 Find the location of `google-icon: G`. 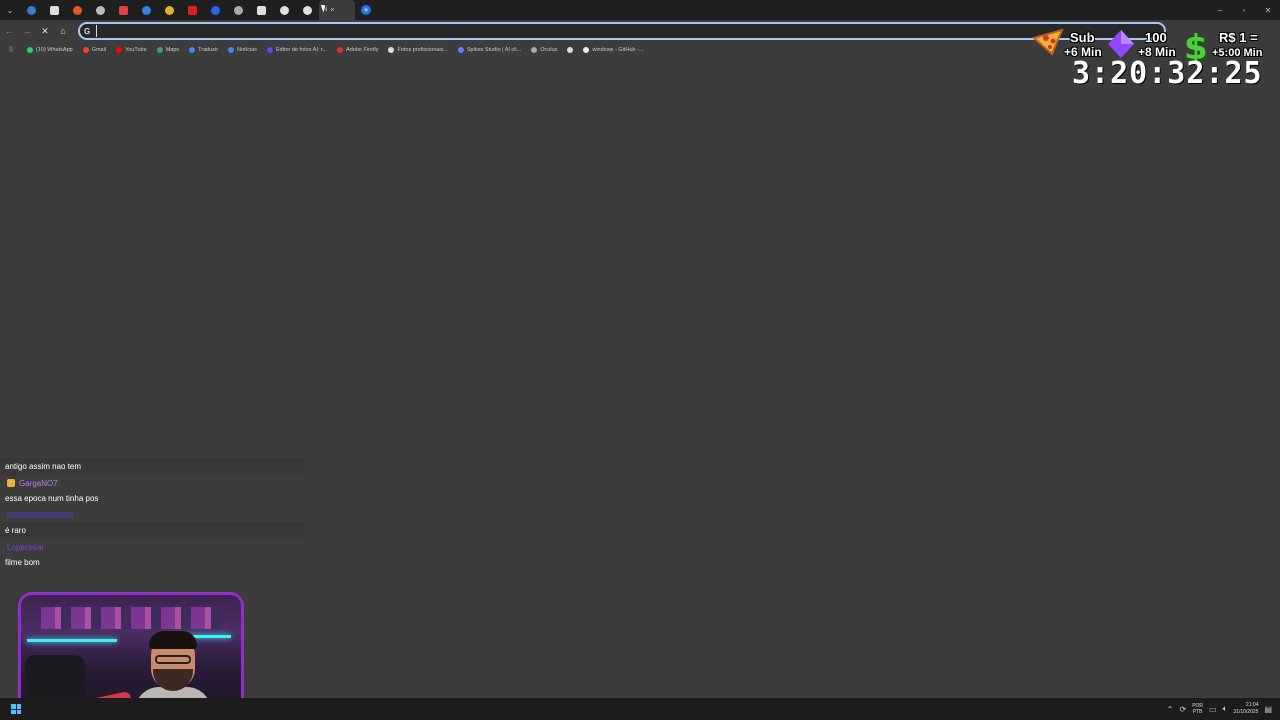

google-icon: G is located at coordinates (87, 31).